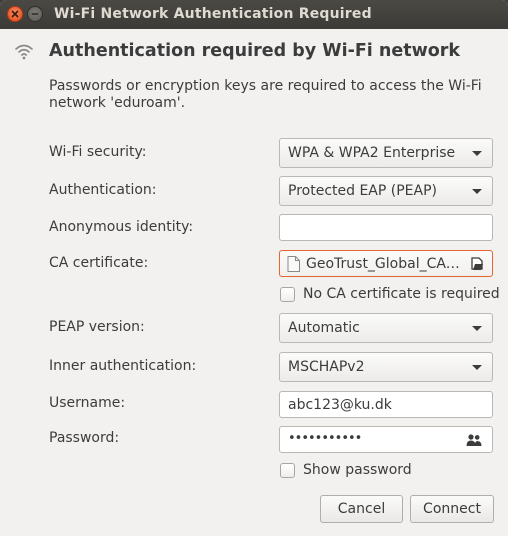  I want to click on peap-version-label: PEAP version:, so click(97, 327).